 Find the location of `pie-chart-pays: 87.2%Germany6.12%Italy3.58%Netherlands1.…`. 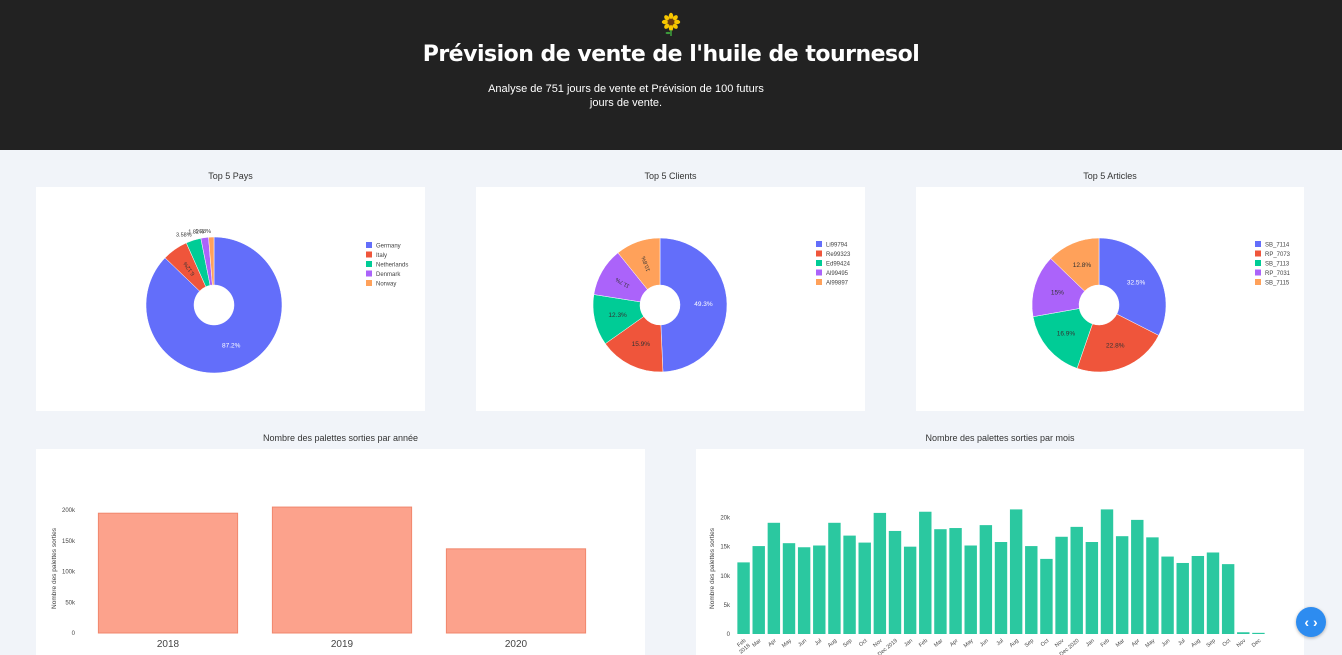

pie-chart-pays: 87.2%Germany6.12%Italy3.58%Netherlands1.… is located at coordinates (230, 299).